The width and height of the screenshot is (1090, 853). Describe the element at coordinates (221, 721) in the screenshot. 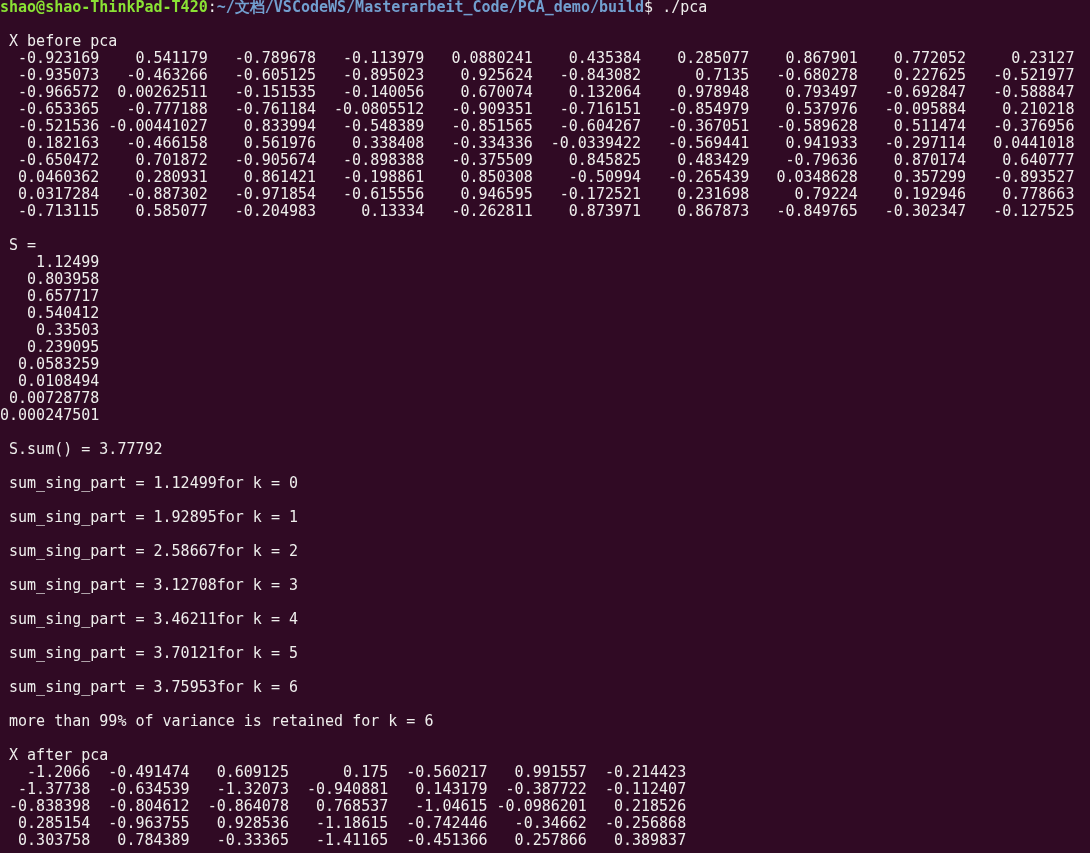

I see `output-line: more than 99% of variance is retained for k = 6` at that location.